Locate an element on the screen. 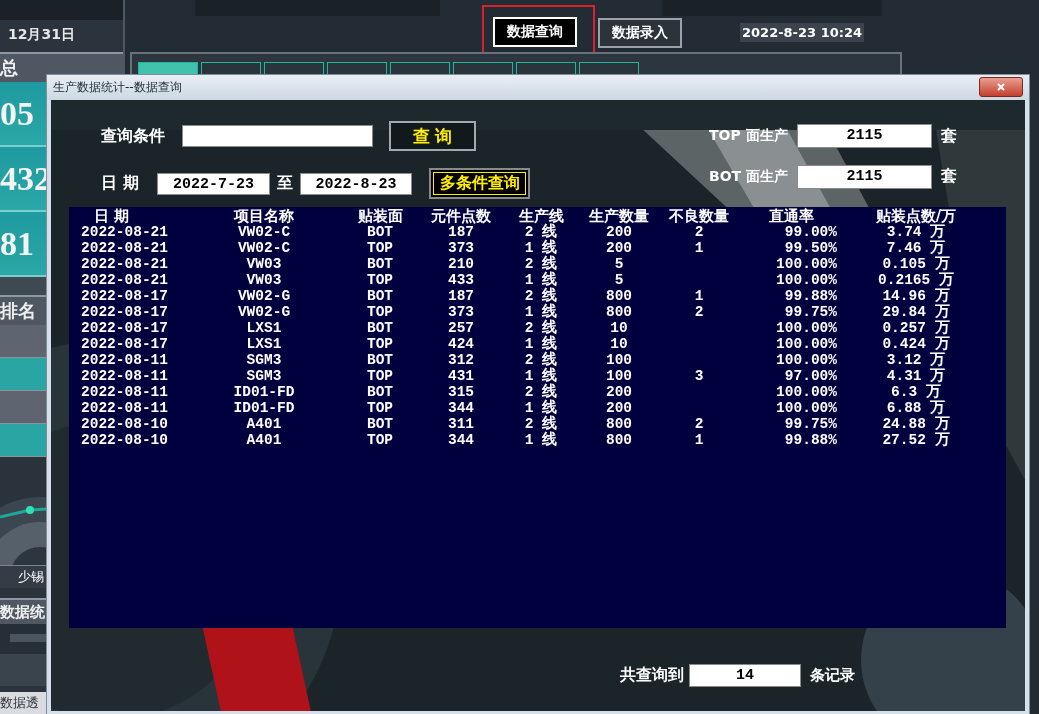  date-label: 12月31日 is located at coordinates (41, 34).